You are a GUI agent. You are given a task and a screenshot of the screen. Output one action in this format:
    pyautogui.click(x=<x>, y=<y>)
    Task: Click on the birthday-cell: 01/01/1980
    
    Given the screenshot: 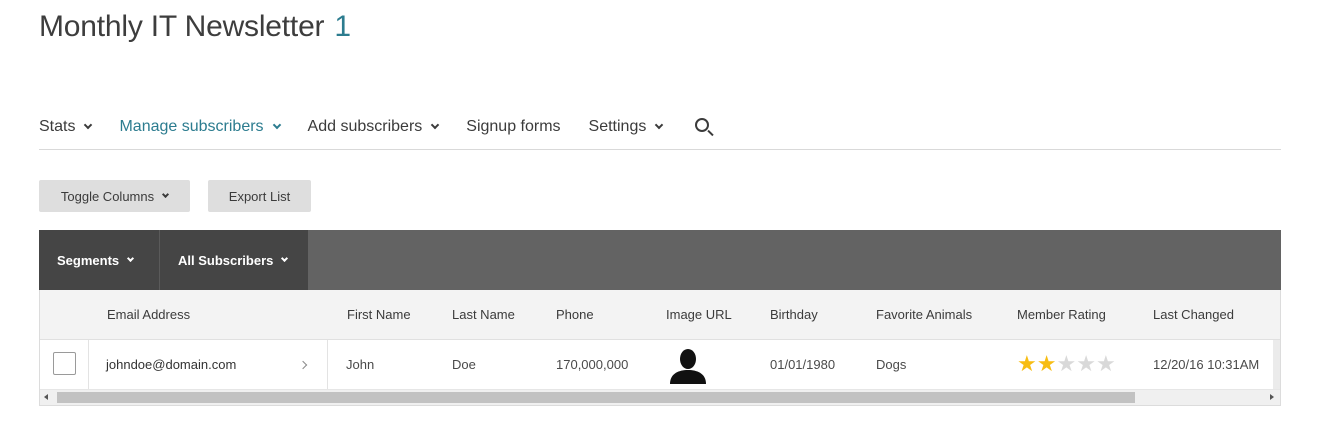 What is the action you would take?
    pyautogui.click(x=803, y=364)
    